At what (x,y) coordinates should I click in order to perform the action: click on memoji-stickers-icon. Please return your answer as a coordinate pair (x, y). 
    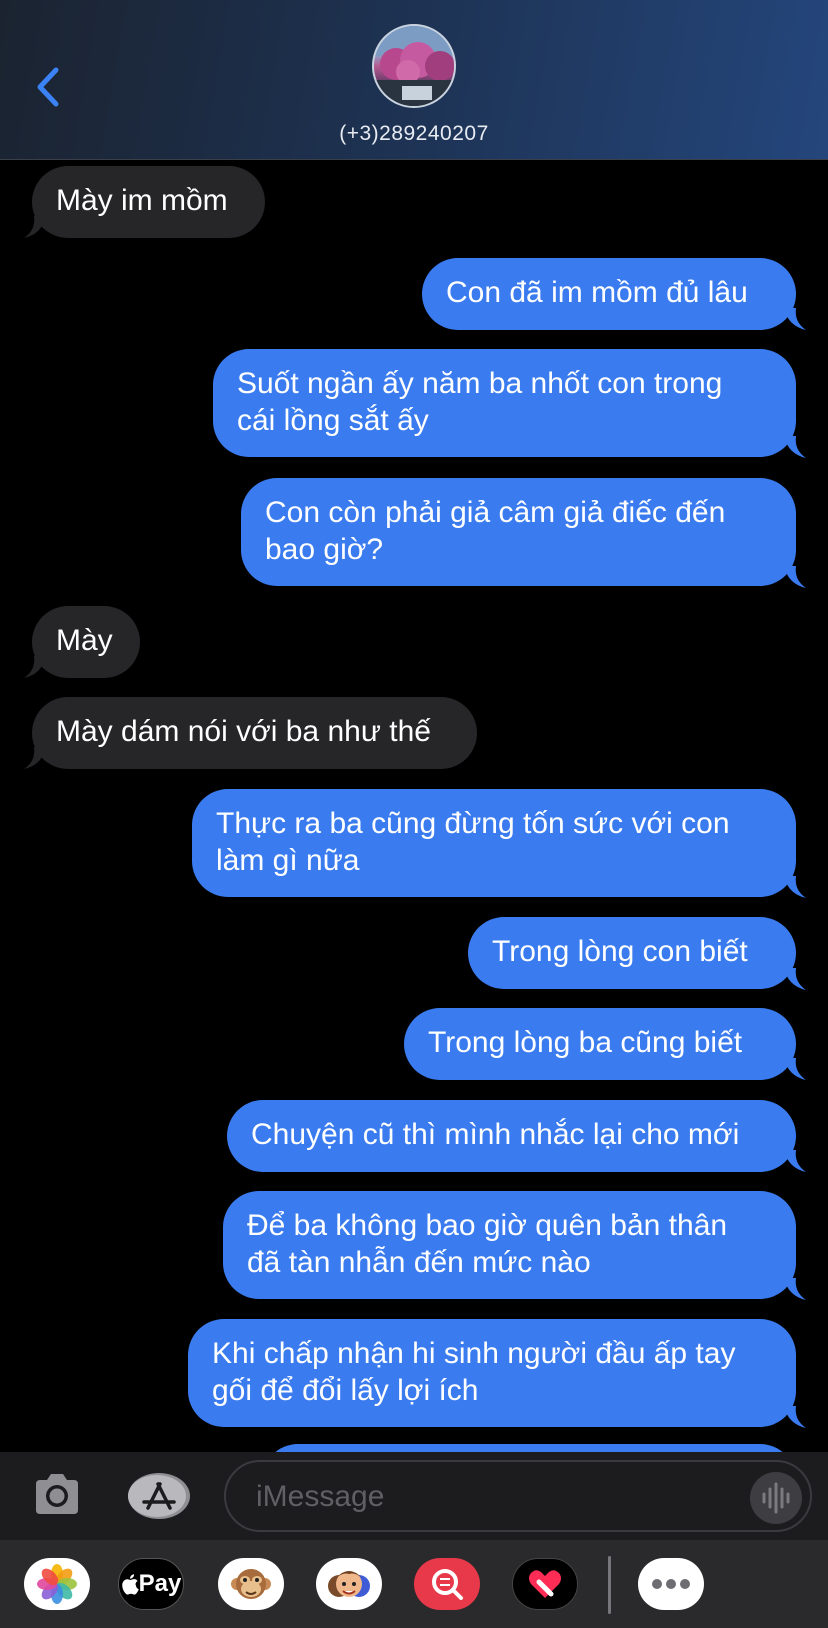
    Looking at the image, I should click on (349, 1584).